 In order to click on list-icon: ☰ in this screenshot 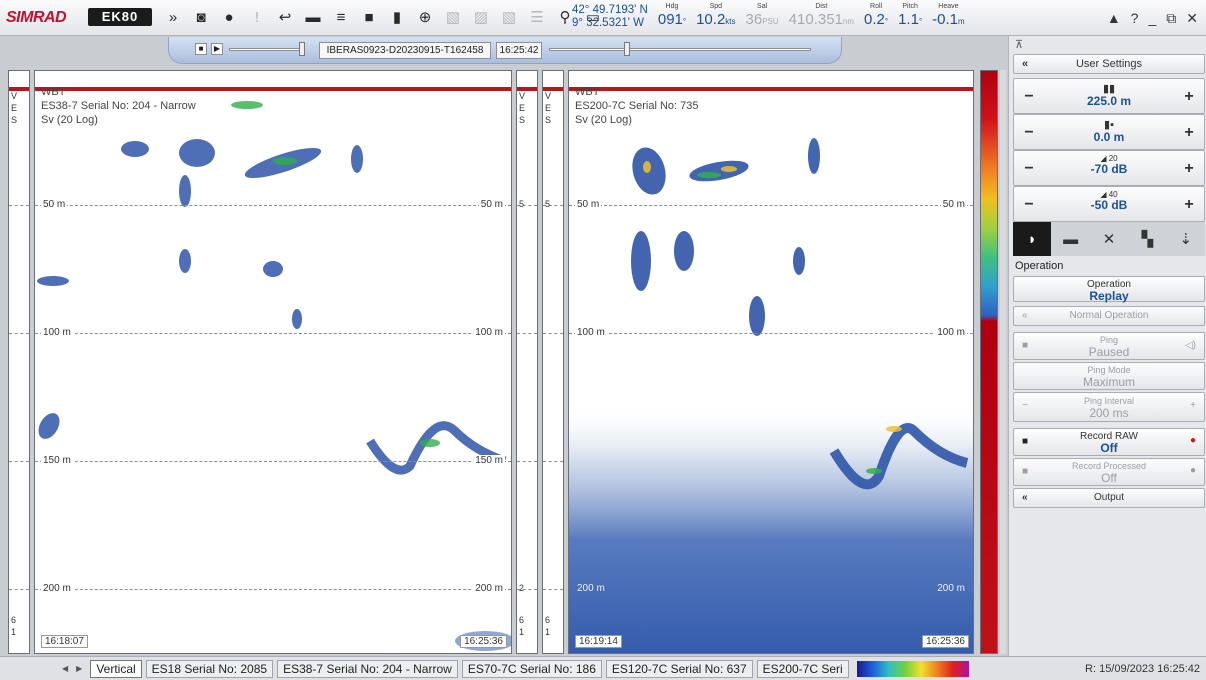, I will do `click(537, 17)`.